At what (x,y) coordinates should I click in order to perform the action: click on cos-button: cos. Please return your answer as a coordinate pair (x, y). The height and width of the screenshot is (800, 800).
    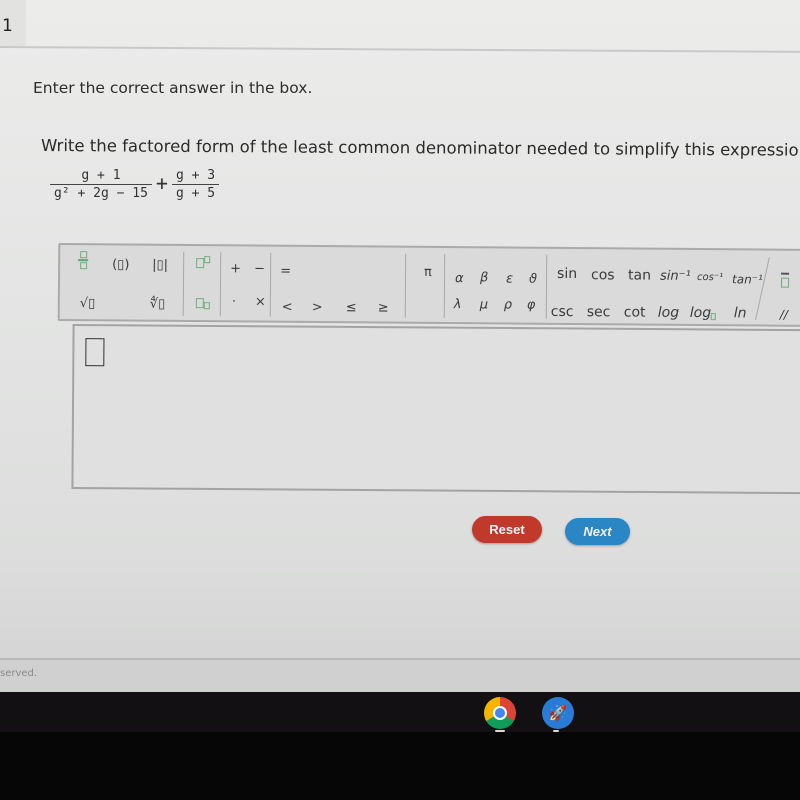
    Looking at the image, I should click on (603, 275).